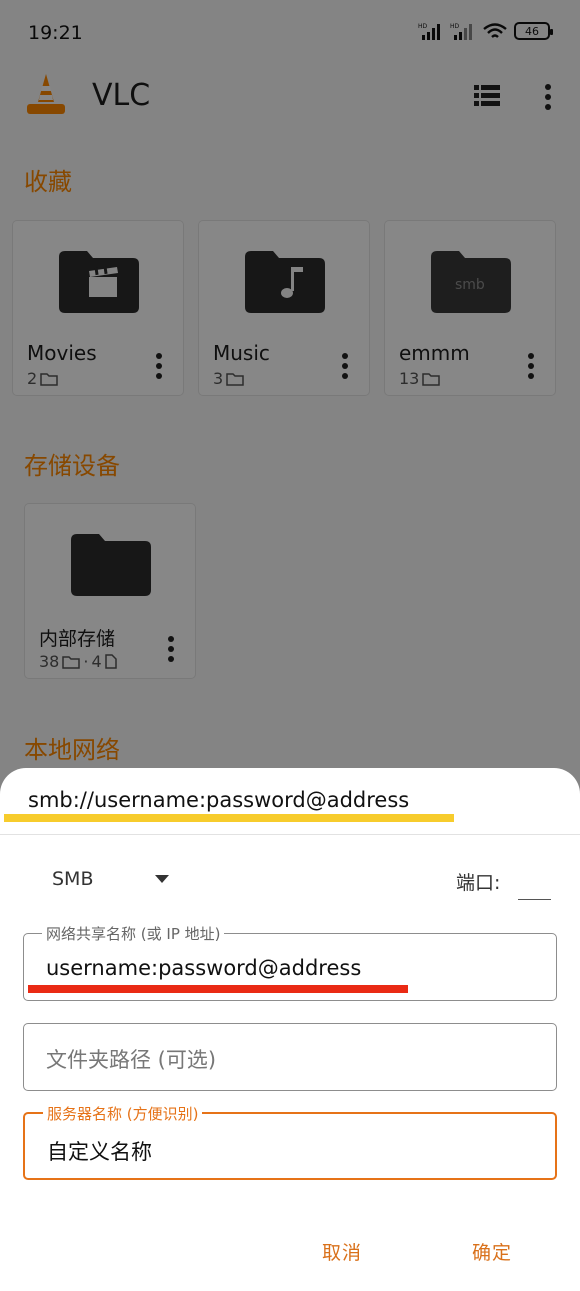  Describe the element at coordinates (342, 1251) in the screenshot. I see `cancel-button: 取消` at that location.